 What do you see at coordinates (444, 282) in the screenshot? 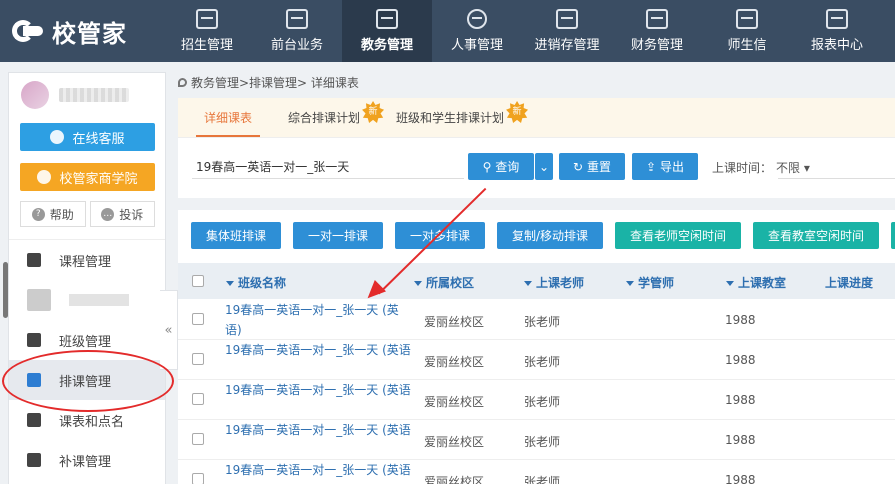
I see `column-header-campus: 所属校区` at bounding box center [444, 282].